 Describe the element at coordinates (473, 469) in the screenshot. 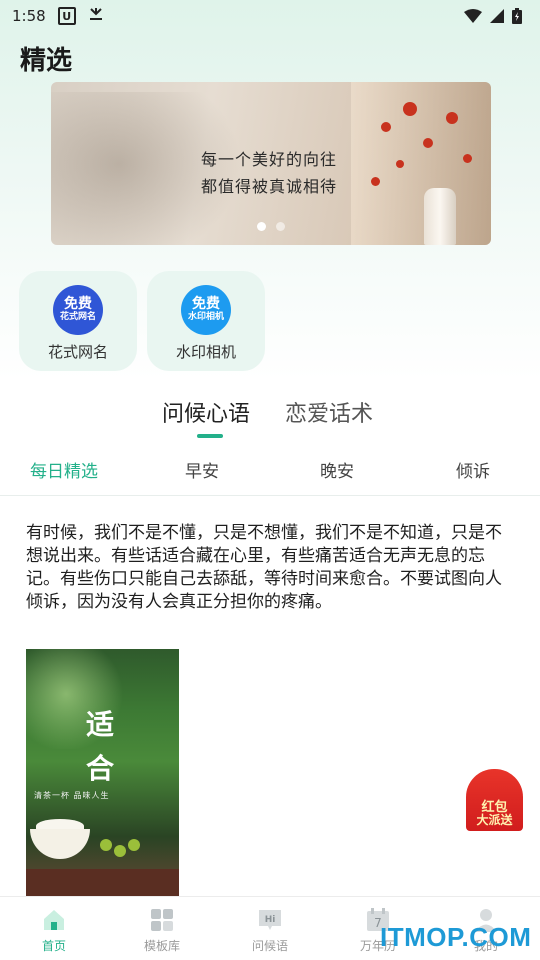

I see `subtab-confide: 倾诉` at that location.